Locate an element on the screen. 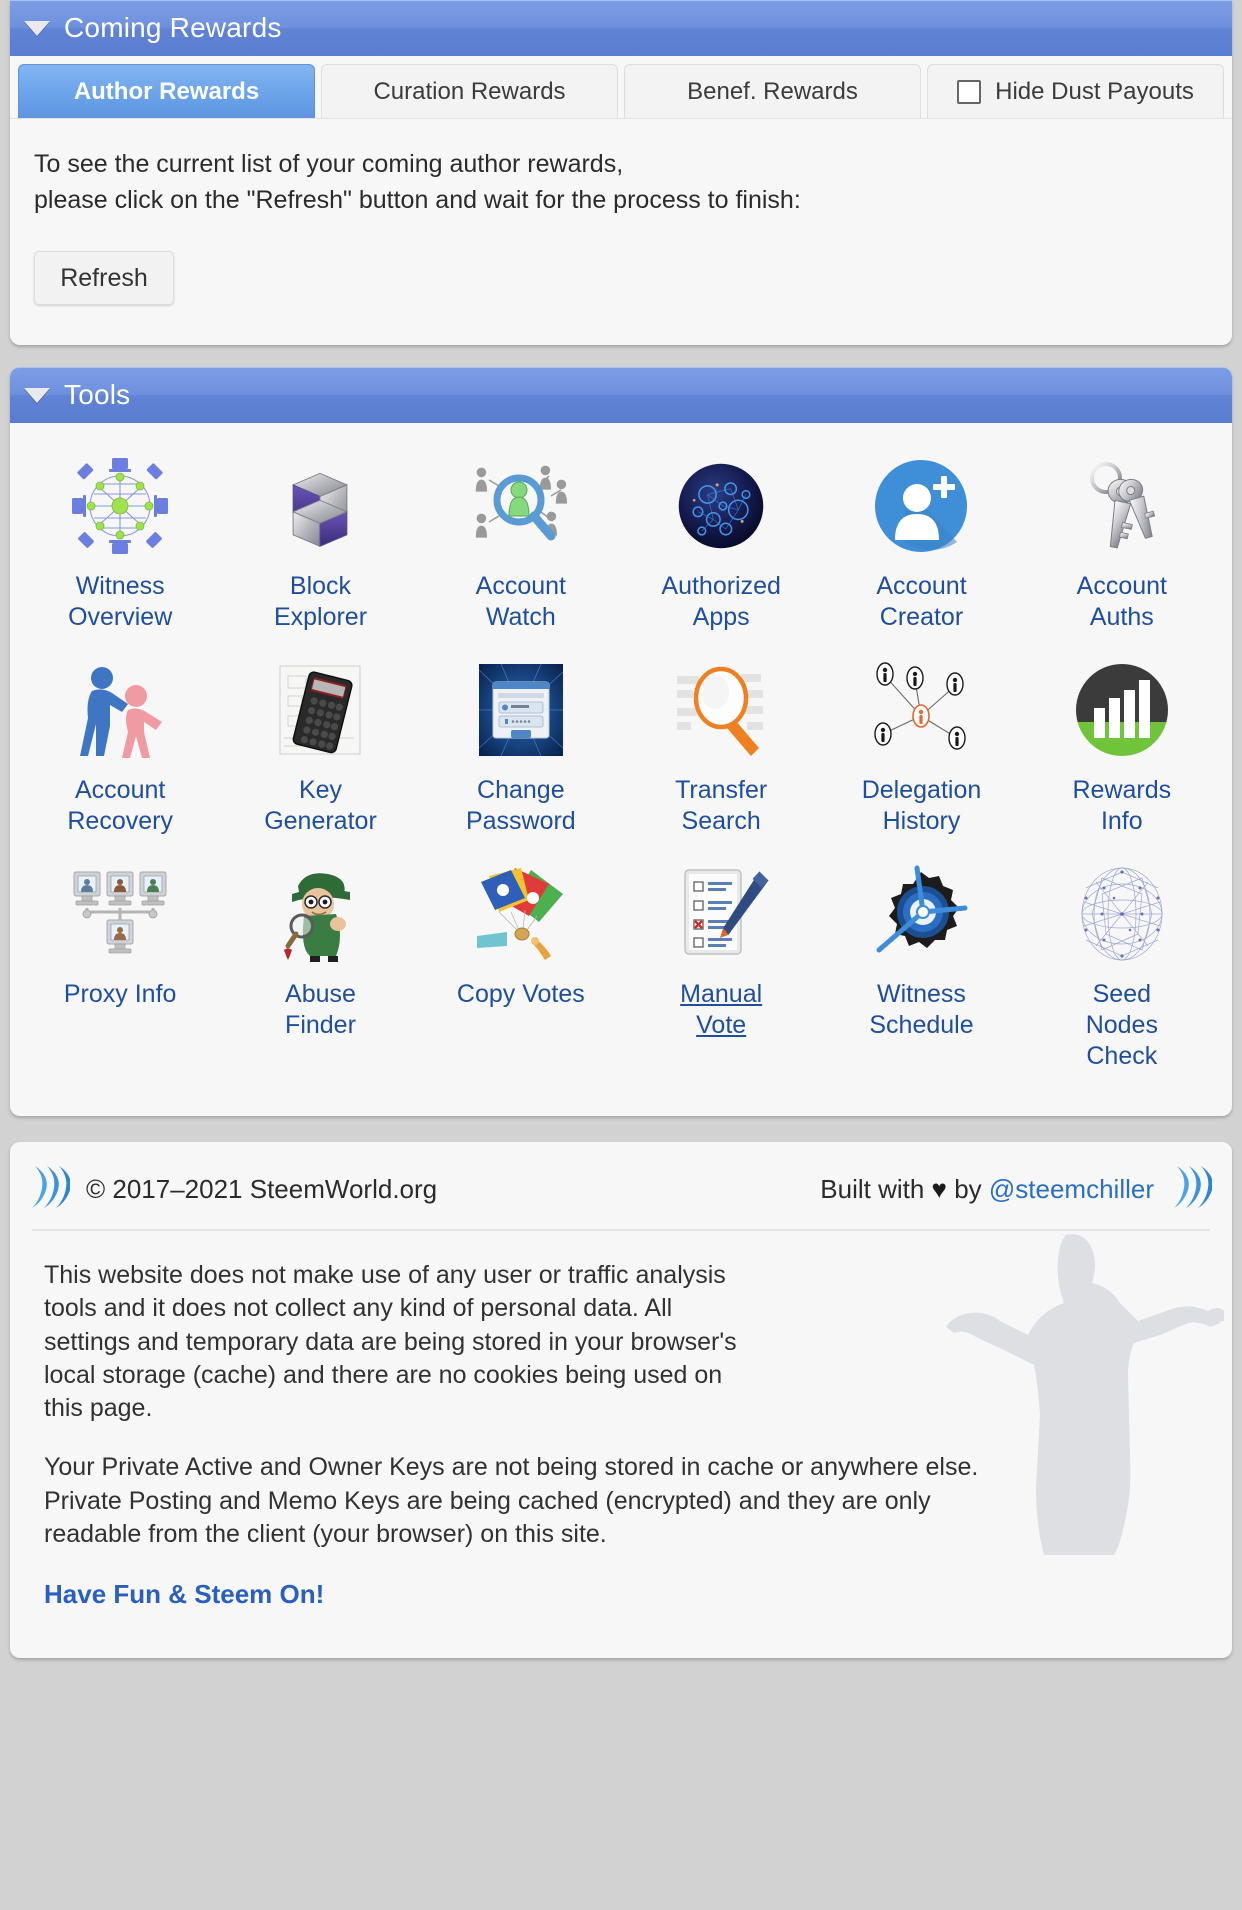  copyright-text: © 2017–2021 SteemWorld.org is located at coordinates (262, 1189).